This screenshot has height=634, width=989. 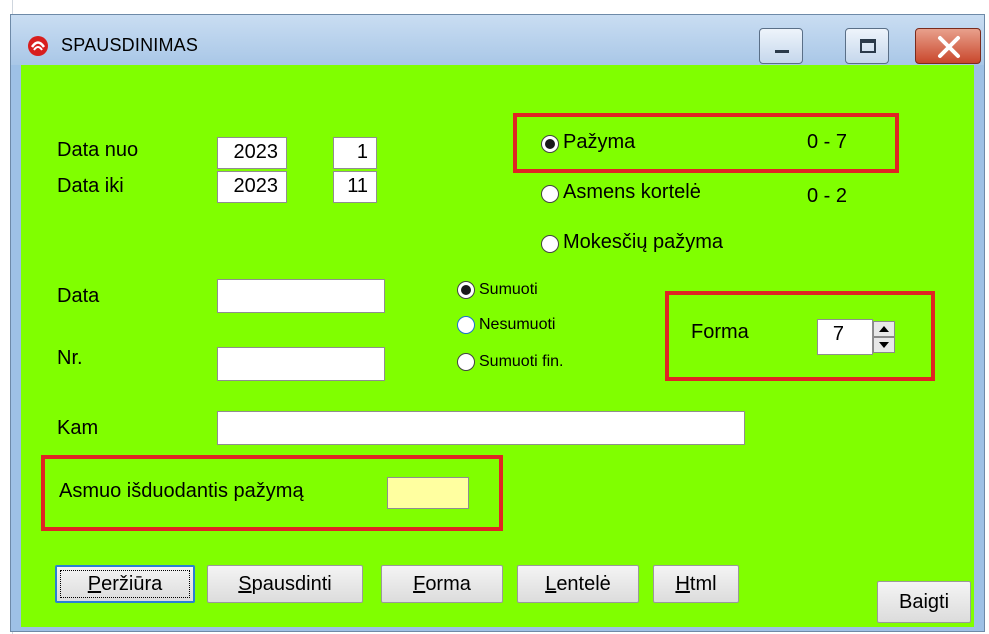 What do you see at coordinates (599, 142) in the screenshot?
I see `doc-type-label-pazyma: Pažyma` at bounding box center [599, 142].